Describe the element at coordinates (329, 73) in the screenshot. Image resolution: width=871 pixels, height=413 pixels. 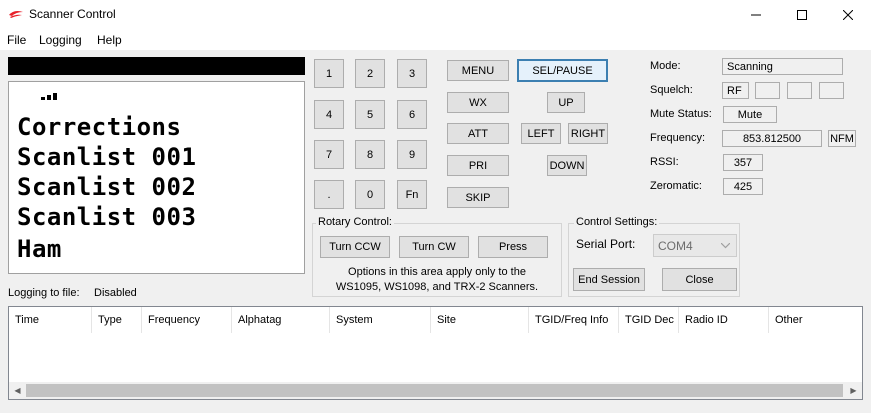
I see `key-1: 1` at that location.